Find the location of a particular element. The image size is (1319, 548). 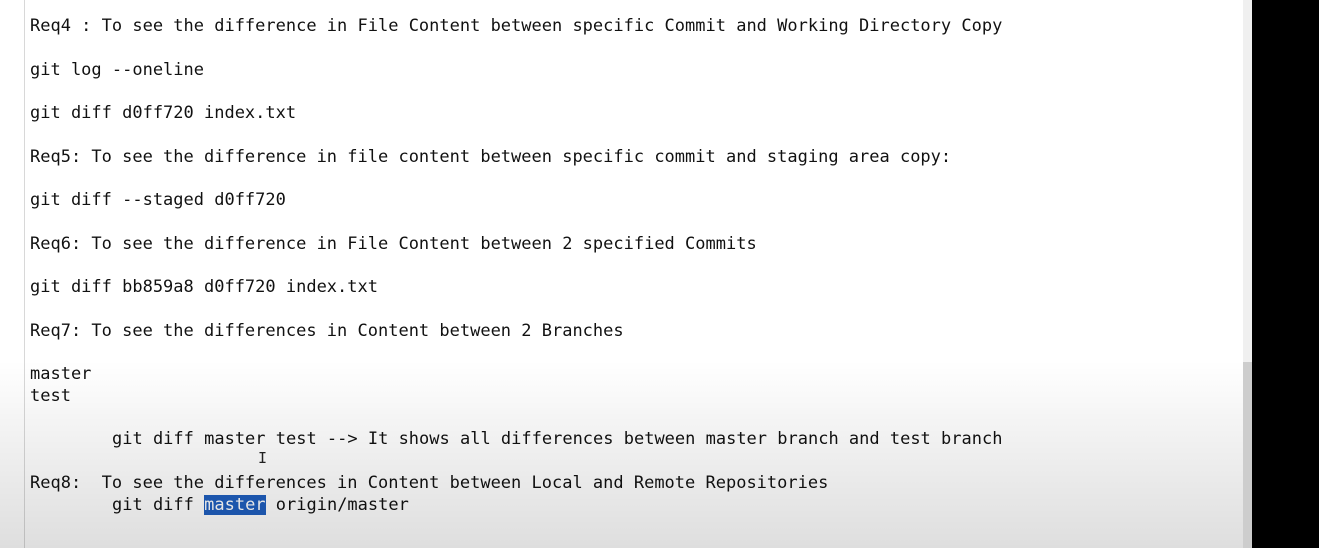

editor-gutter is located at coordinates (24, 274).